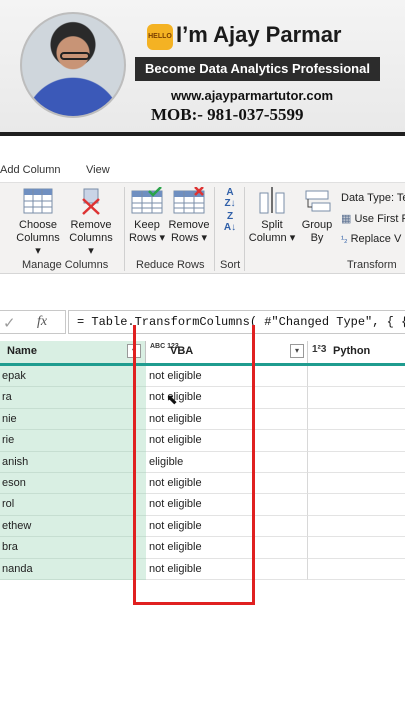  I want to click on hello-badge-icon: HELLO, so click(160, 37).